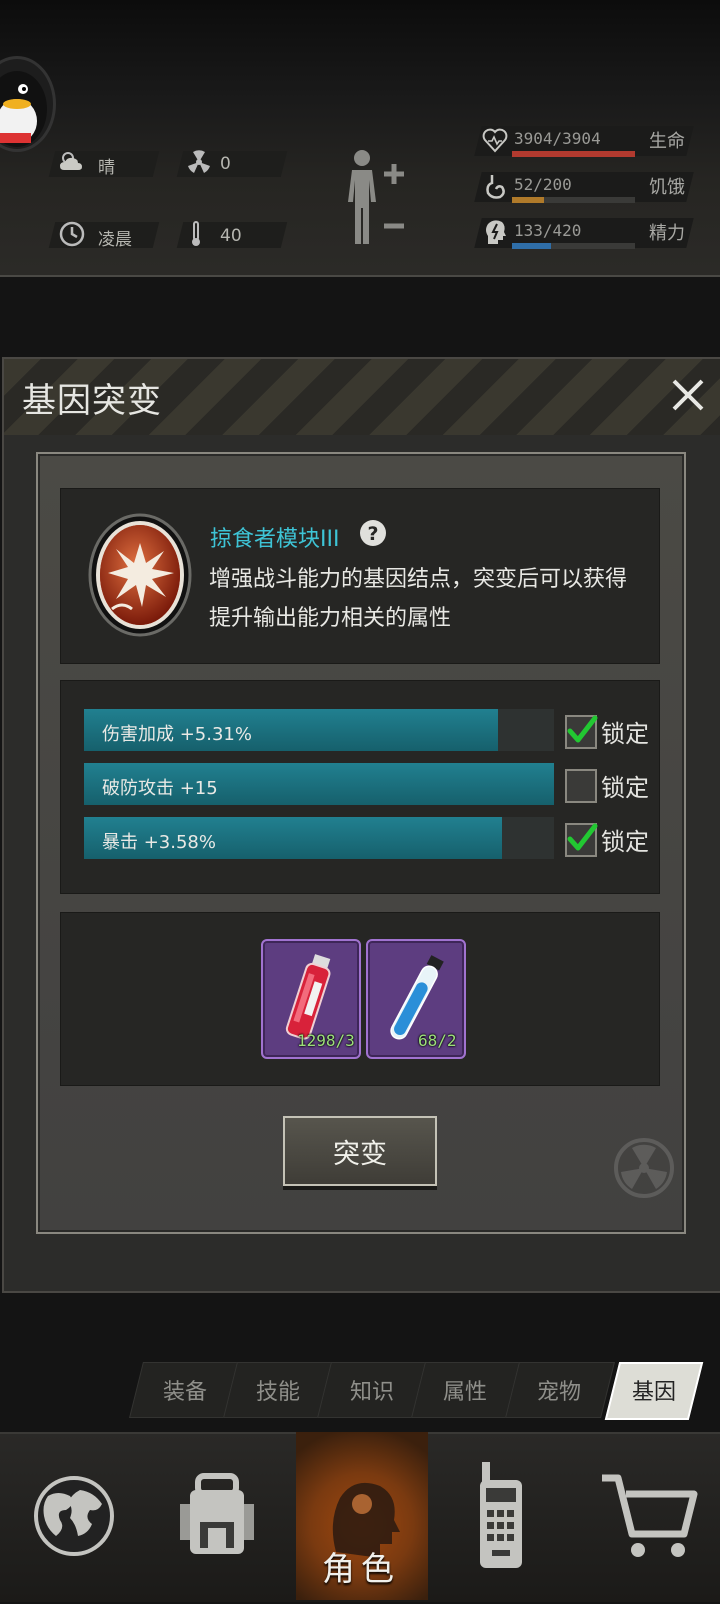 The height and width of the screenshot is (1604, 720). What do you see at coordinates (140, 577) in the screenshot?
I see `predator-gene-icon` at bounding box center [140, 577].